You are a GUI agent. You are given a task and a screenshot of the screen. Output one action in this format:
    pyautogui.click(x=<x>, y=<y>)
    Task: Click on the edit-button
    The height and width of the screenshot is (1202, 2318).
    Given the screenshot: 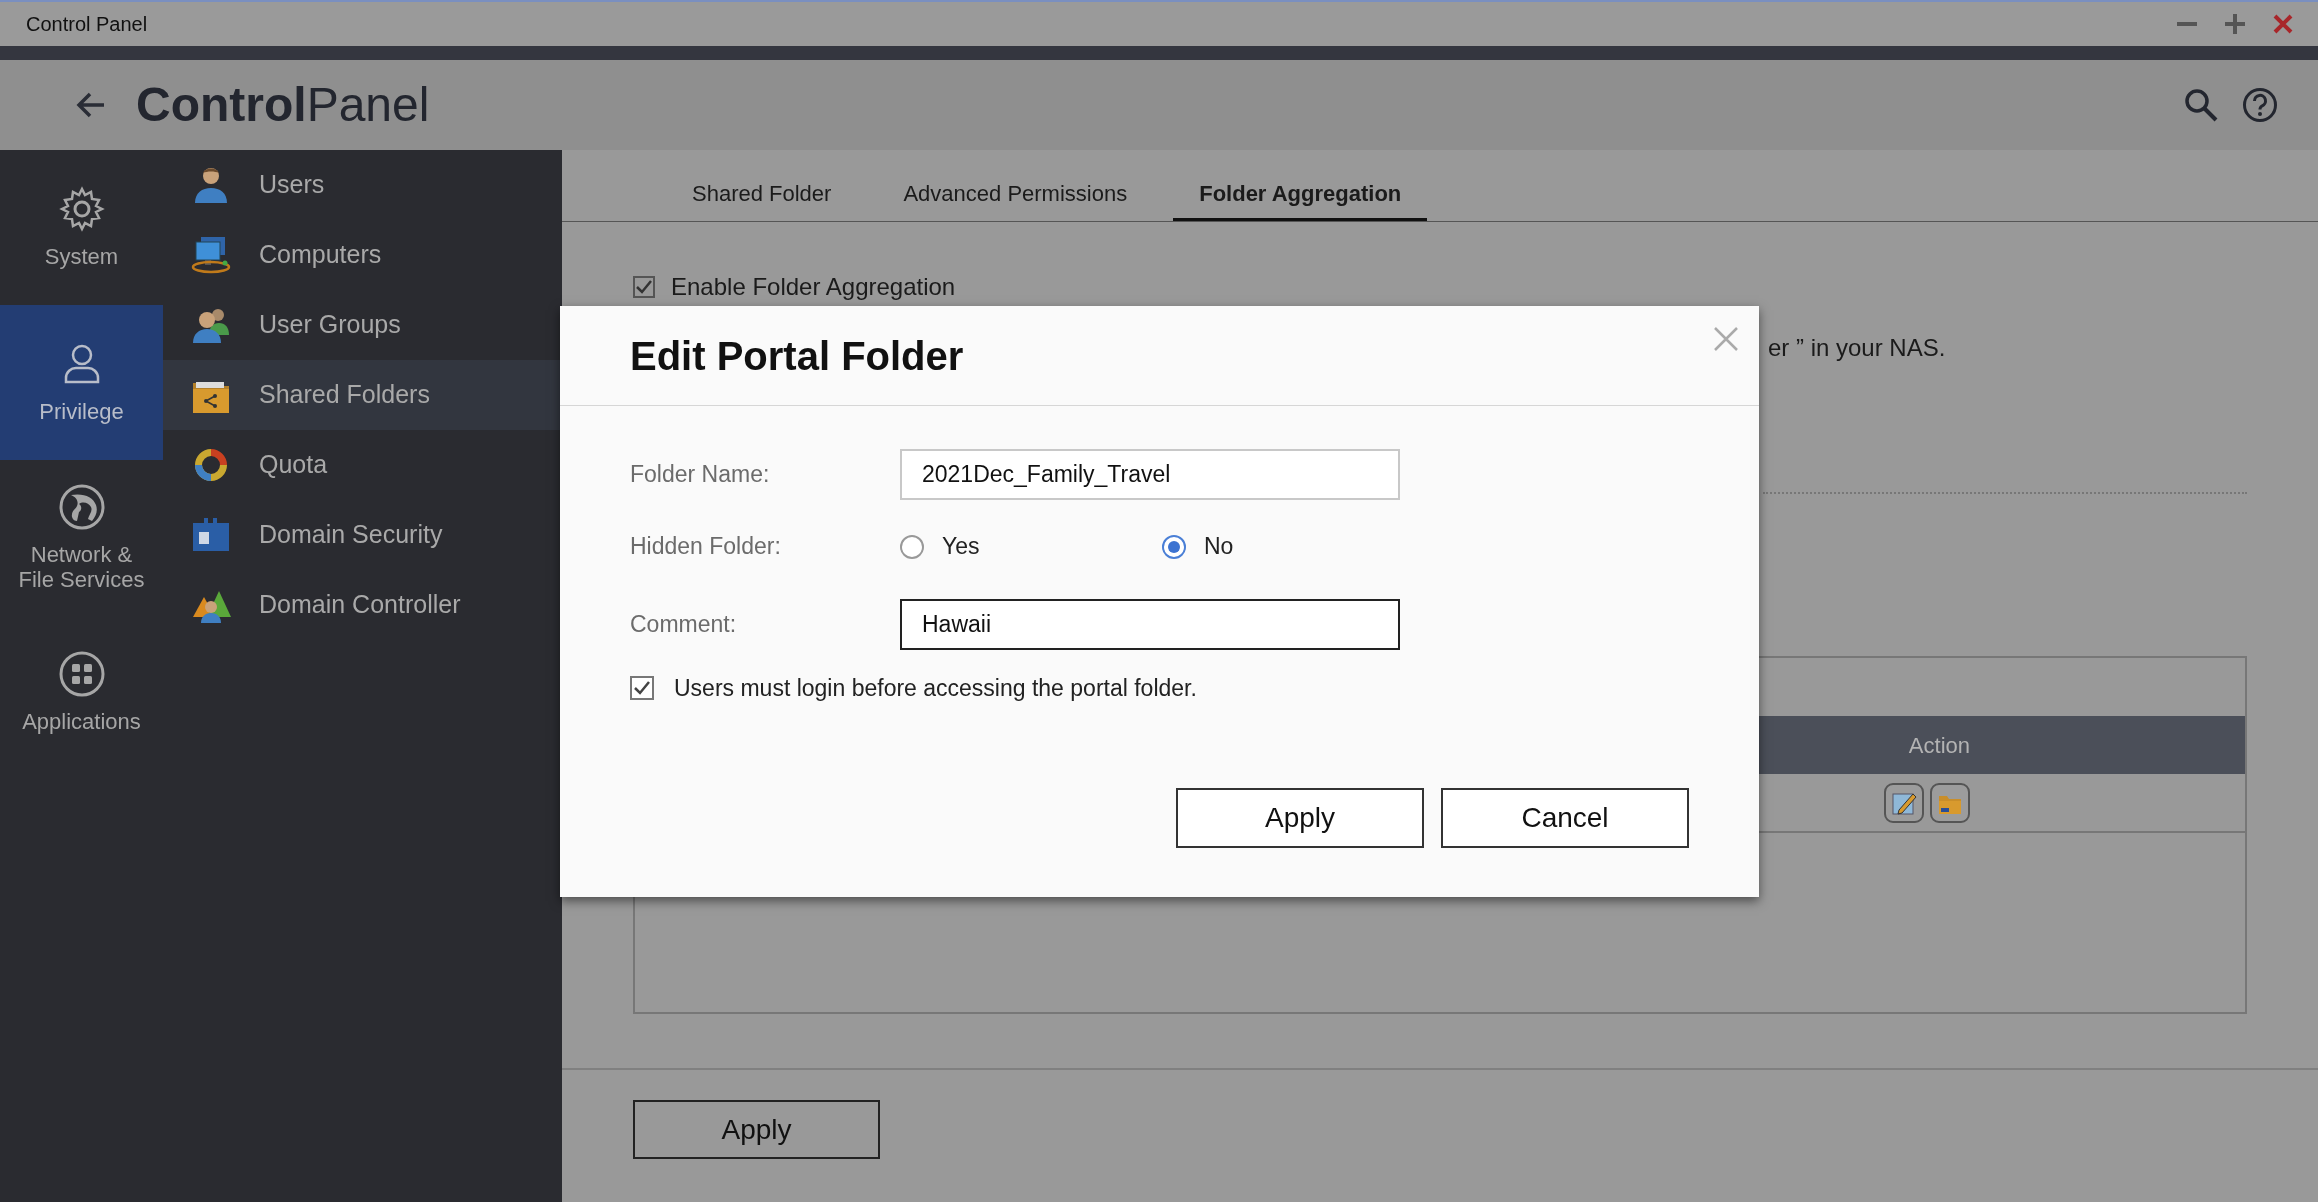 What is the action you would take?
    pyautogui.click(x=1904, y=802)
    